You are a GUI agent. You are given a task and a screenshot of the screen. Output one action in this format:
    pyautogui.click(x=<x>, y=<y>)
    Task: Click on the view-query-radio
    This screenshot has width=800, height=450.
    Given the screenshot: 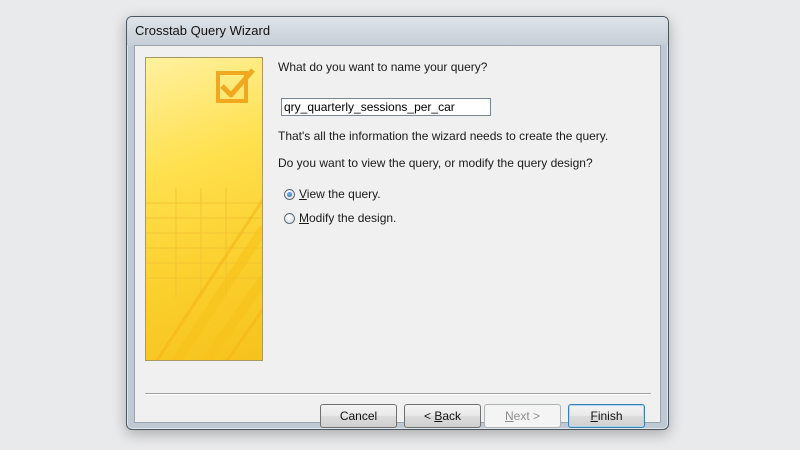 What is the action you would take?
    pyautogui.click(x=289, y=194)
    